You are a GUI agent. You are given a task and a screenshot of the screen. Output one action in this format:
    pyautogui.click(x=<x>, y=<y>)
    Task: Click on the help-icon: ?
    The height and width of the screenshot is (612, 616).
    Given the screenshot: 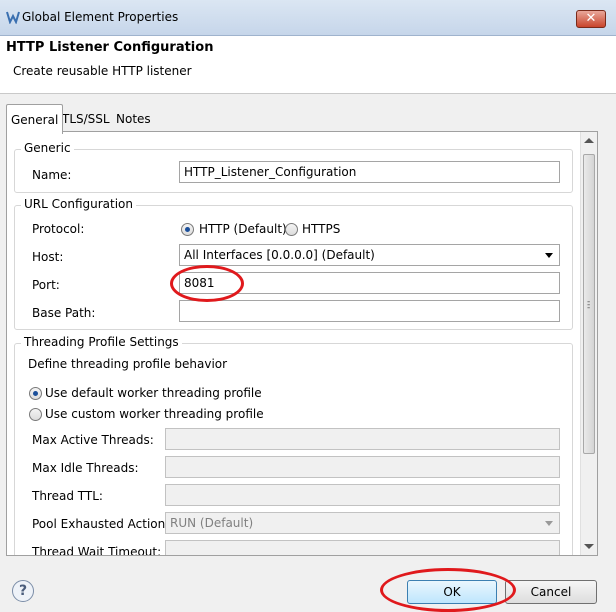 What is the action you would take?
    pyautogui.click(x=23, y=591)
    